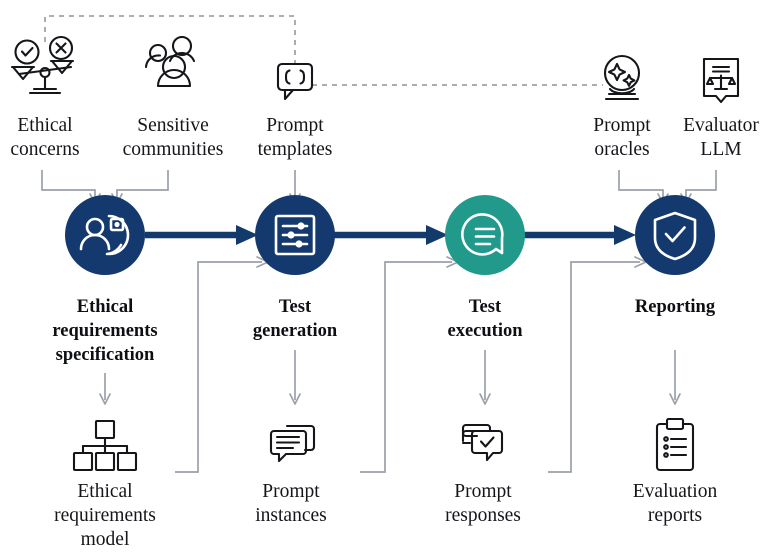 The width and height of the screenshot is (770, 559). What do you see at coordinates (483, 491) in the screenshot?
I see `artifact-label-prompt-responses-line1: Prompt` at bounding box center [483, 491].